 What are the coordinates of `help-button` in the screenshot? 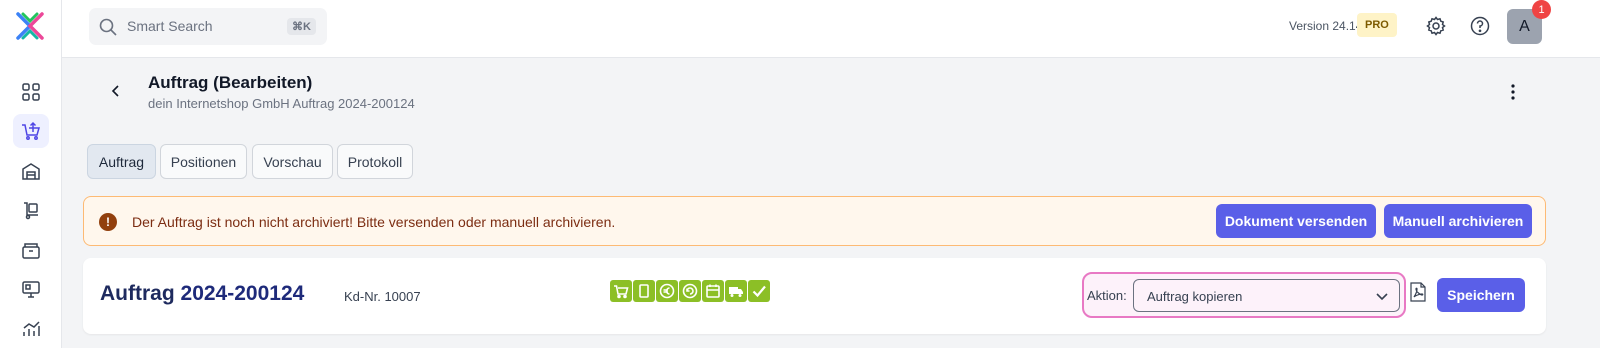 It's located at (1480, 26).